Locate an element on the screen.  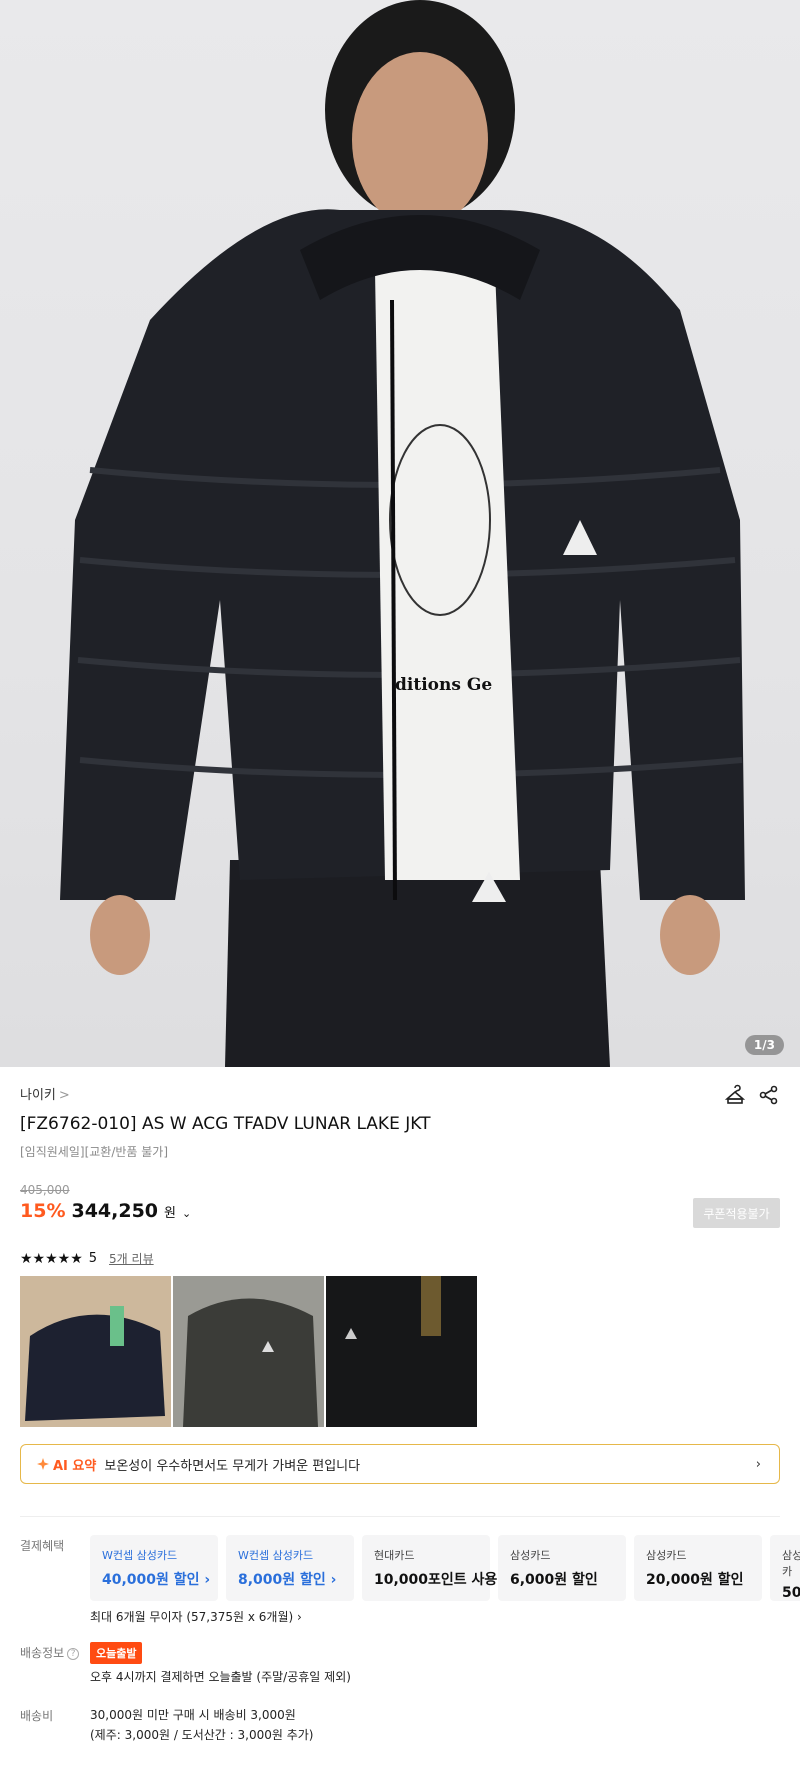
brand-row: 나이키 > is located at coordinates (400, 1095).